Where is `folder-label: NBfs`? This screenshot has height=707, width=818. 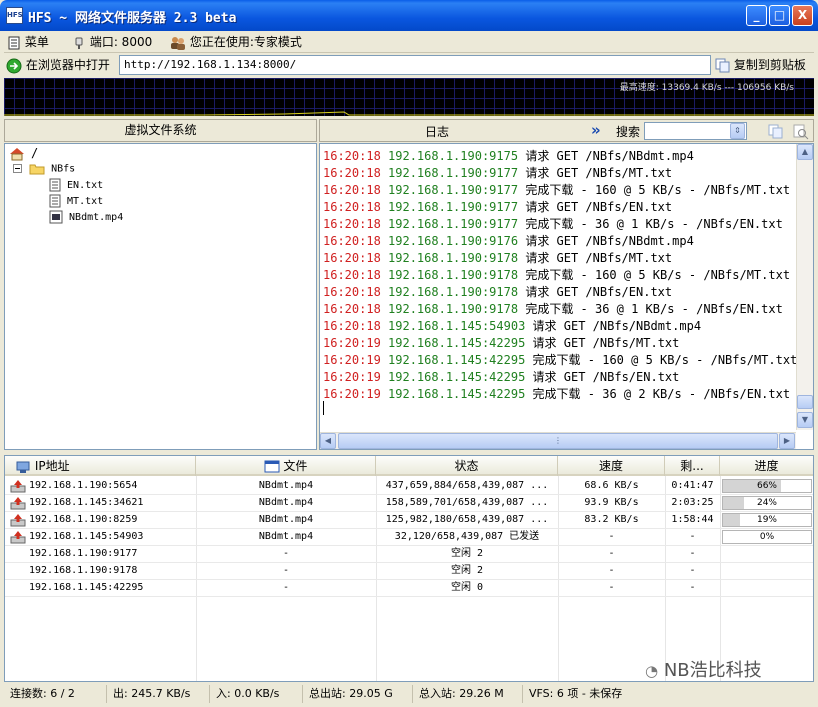 folder-label: NBfs is located at coordinates (63, 169).